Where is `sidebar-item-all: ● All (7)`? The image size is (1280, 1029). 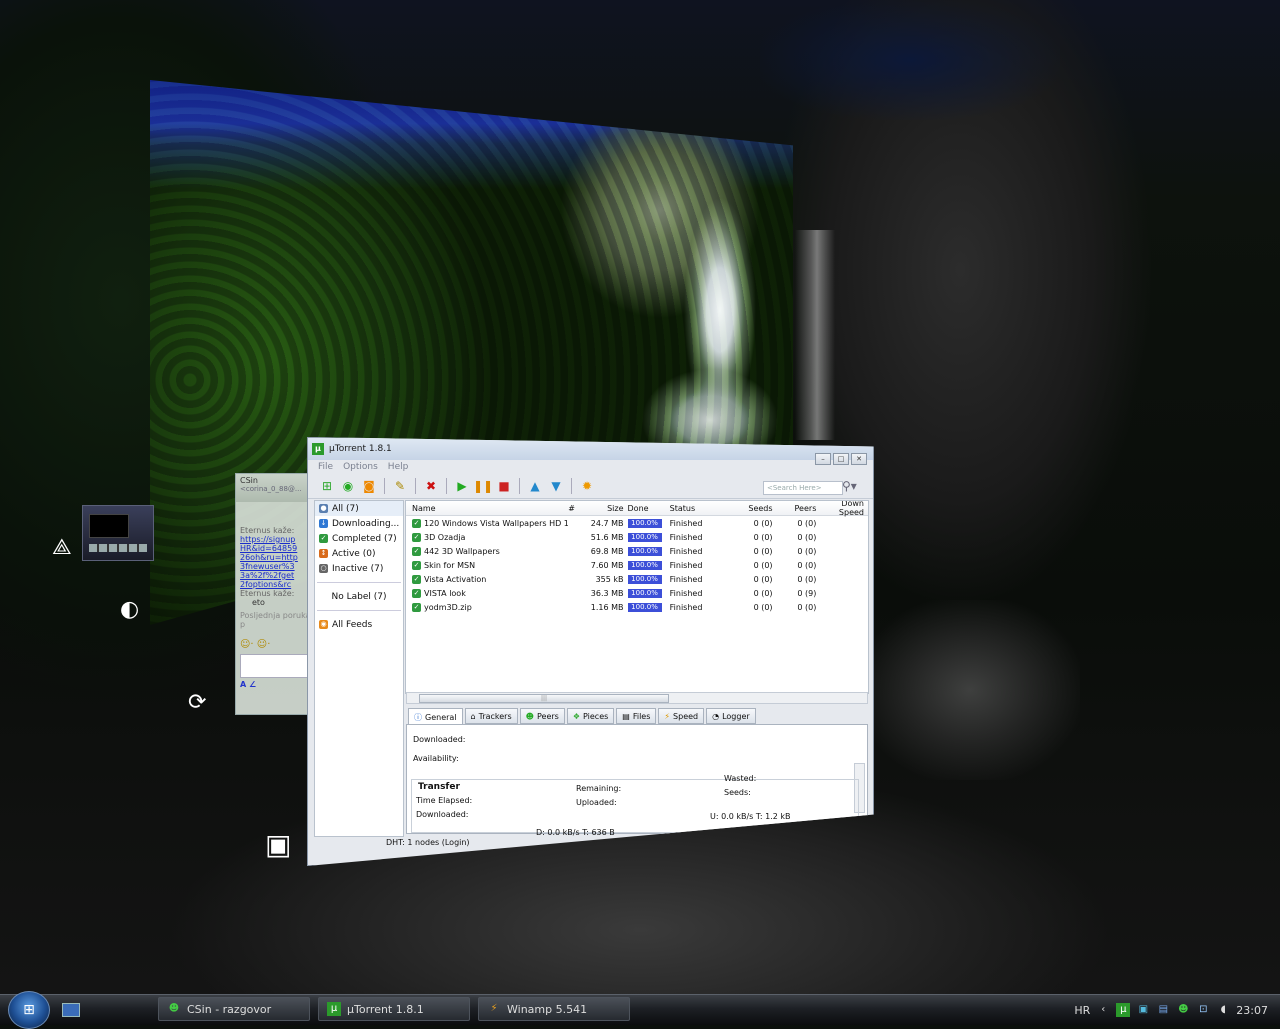 sidebar-item-all: ● All (7) is located at coordinates (359, 508).